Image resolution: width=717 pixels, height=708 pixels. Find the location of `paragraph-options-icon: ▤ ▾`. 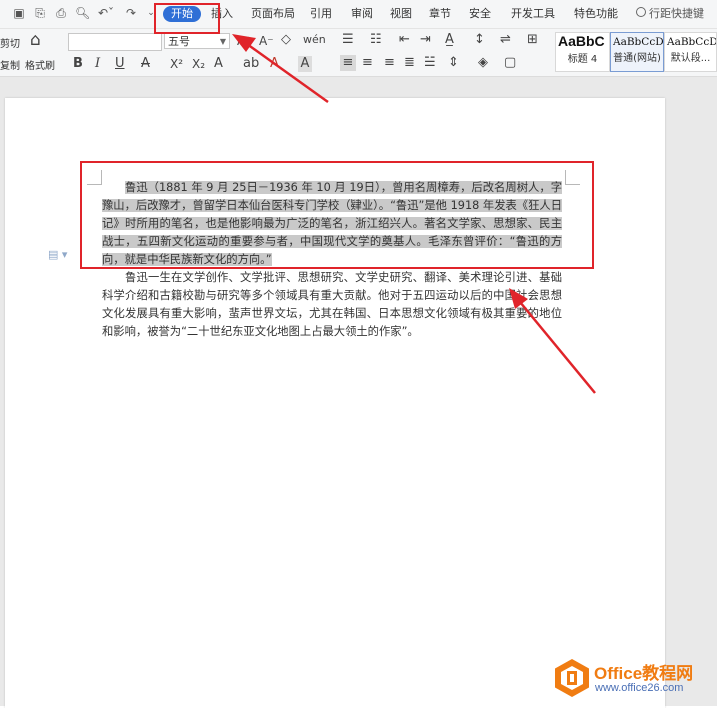

paragraph-options-icon: ▤ ▾ is located at coordinates (57, 254).